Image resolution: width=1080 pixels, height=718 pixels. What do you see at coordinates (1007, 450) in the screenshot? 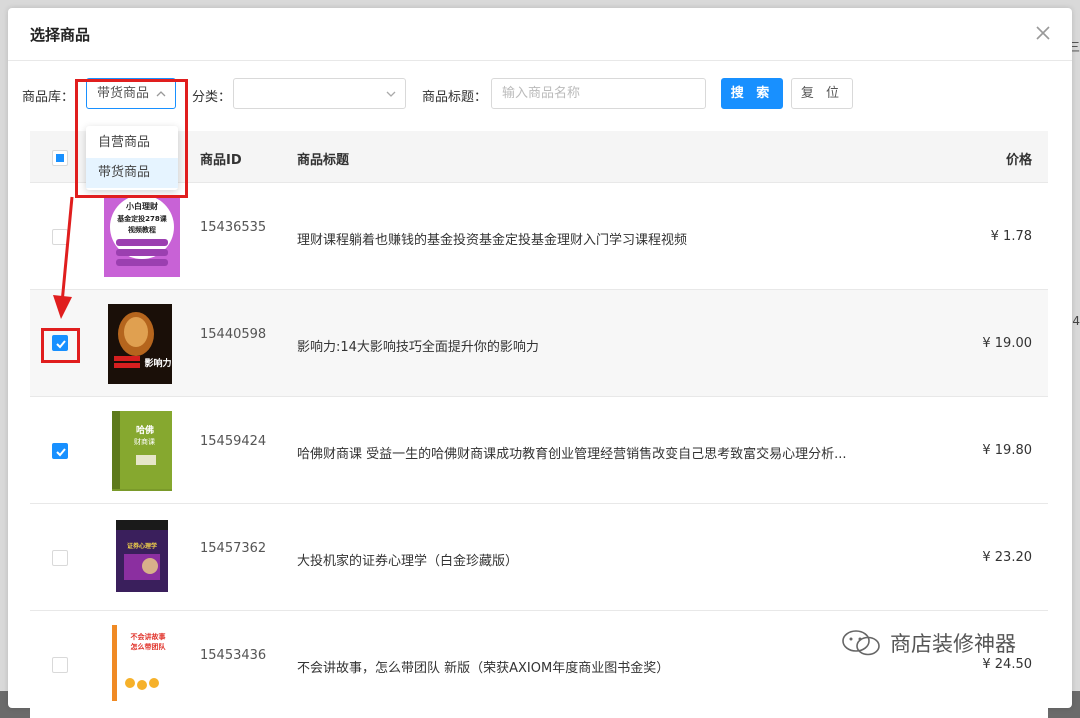
I see `product-price: ¥ 19.80` at bounding box center [1007, 450].